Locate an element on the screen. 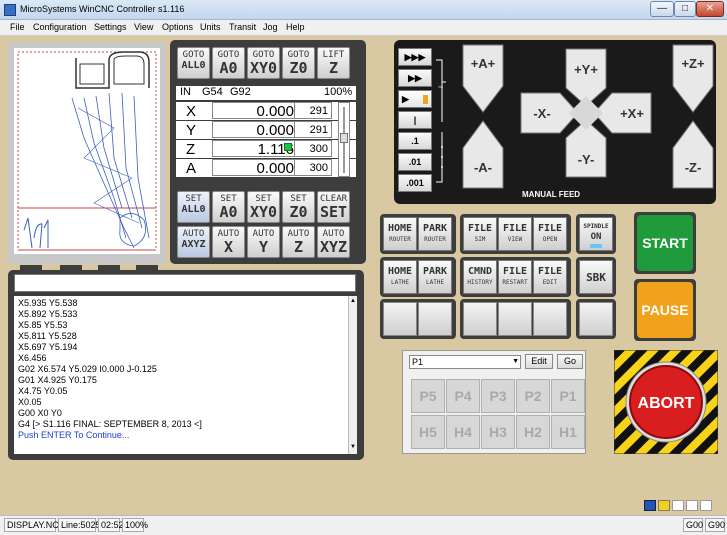 The width and height of the screenshot is (727, 535). auto-axyz-button: AUTO AXYZ is located at coordinates (193, 242).